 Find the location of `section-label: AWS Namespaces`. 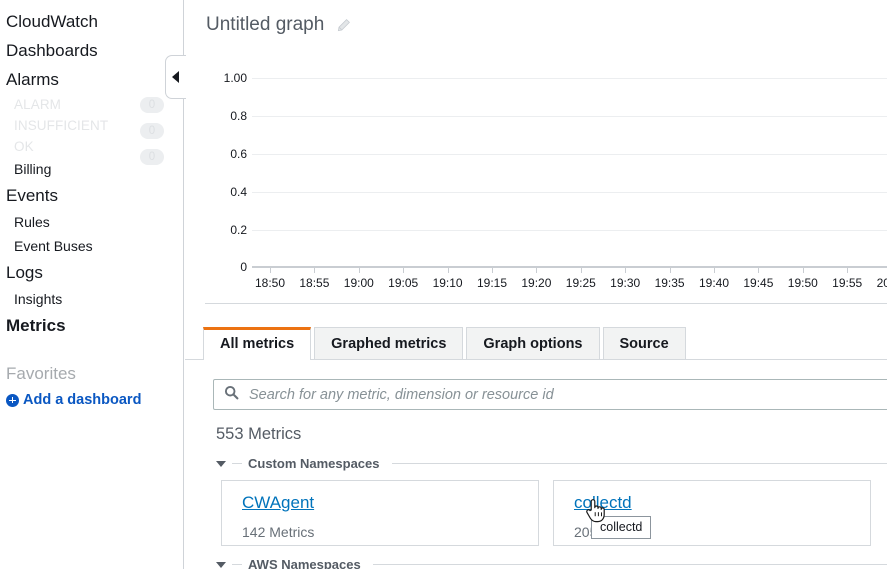

section-label: AWS Namespaces is located at coordinates (304, 563).